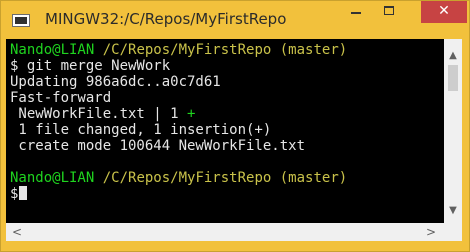  What do you see at coordinates (90, 66) in the screenshot?
I see `command-line: $ git merge NewWork` at bounding box center [90, 66].